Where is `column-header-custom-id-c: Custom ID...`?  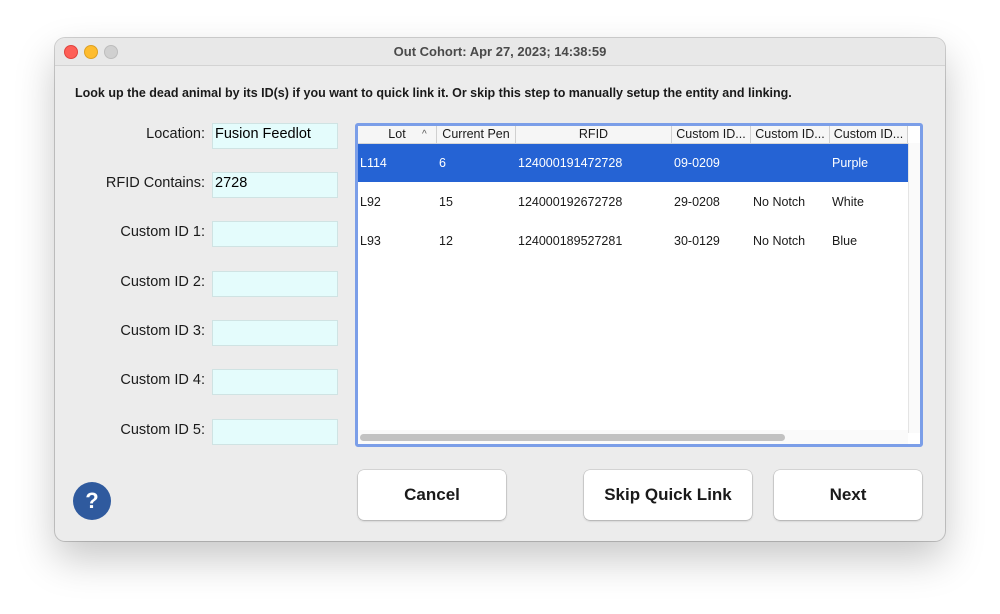 column-header-custom-id-c: Custom ID... is located at coordinates (869, 134).